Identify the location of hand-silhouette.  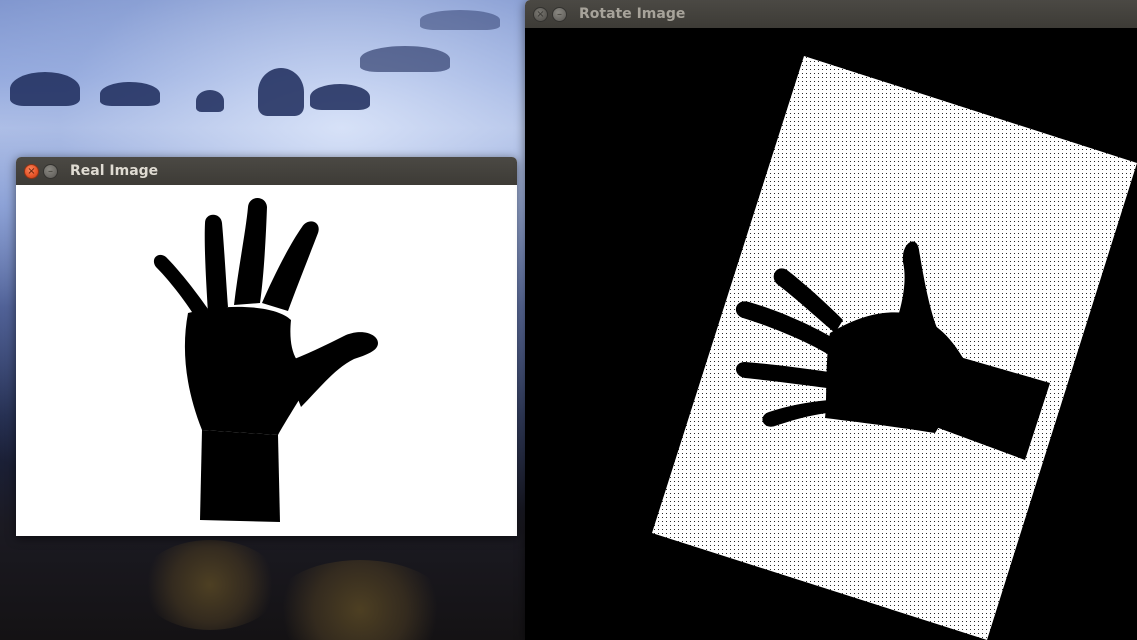
(265, 360).